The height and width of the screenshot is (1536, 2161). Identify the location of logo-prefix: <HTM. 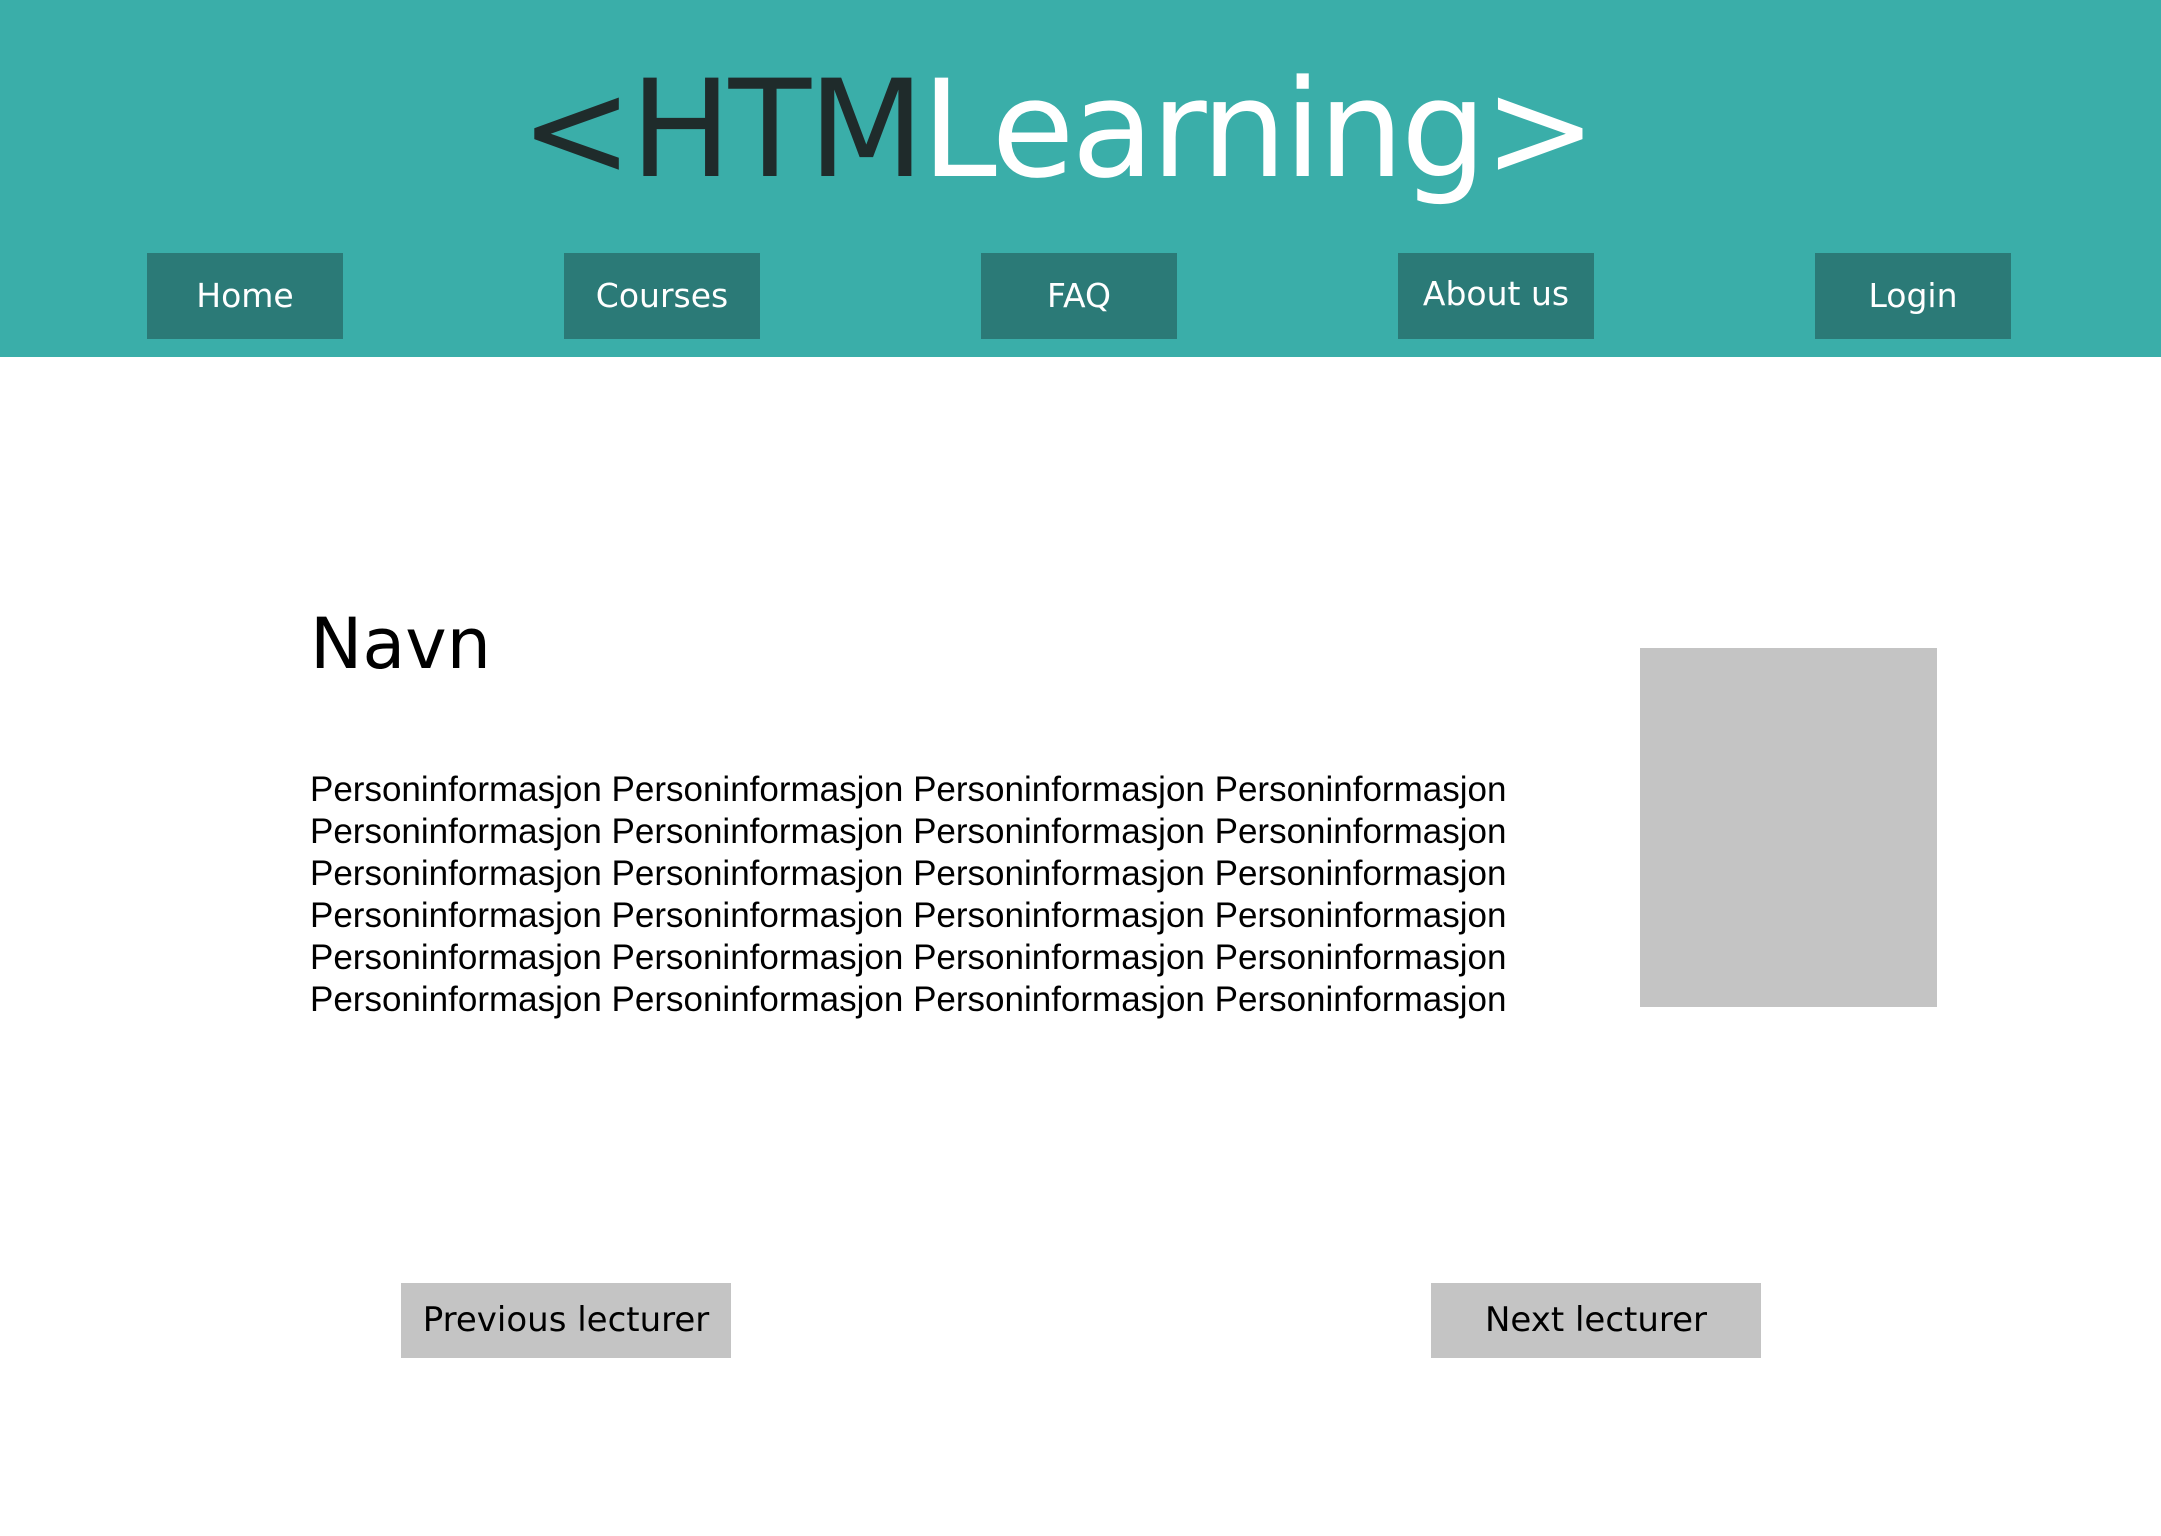
(722, 129).